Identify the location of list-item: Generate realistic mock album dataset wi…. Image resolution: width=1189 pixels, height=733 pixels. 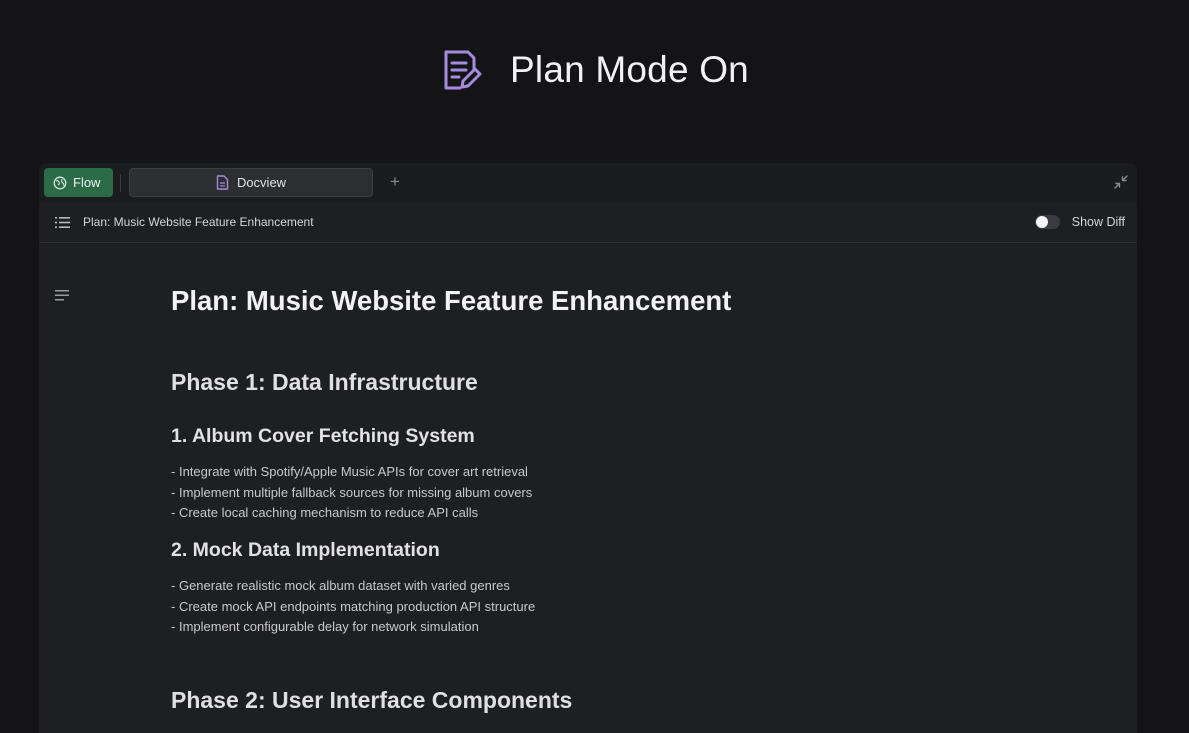
(353, 586).